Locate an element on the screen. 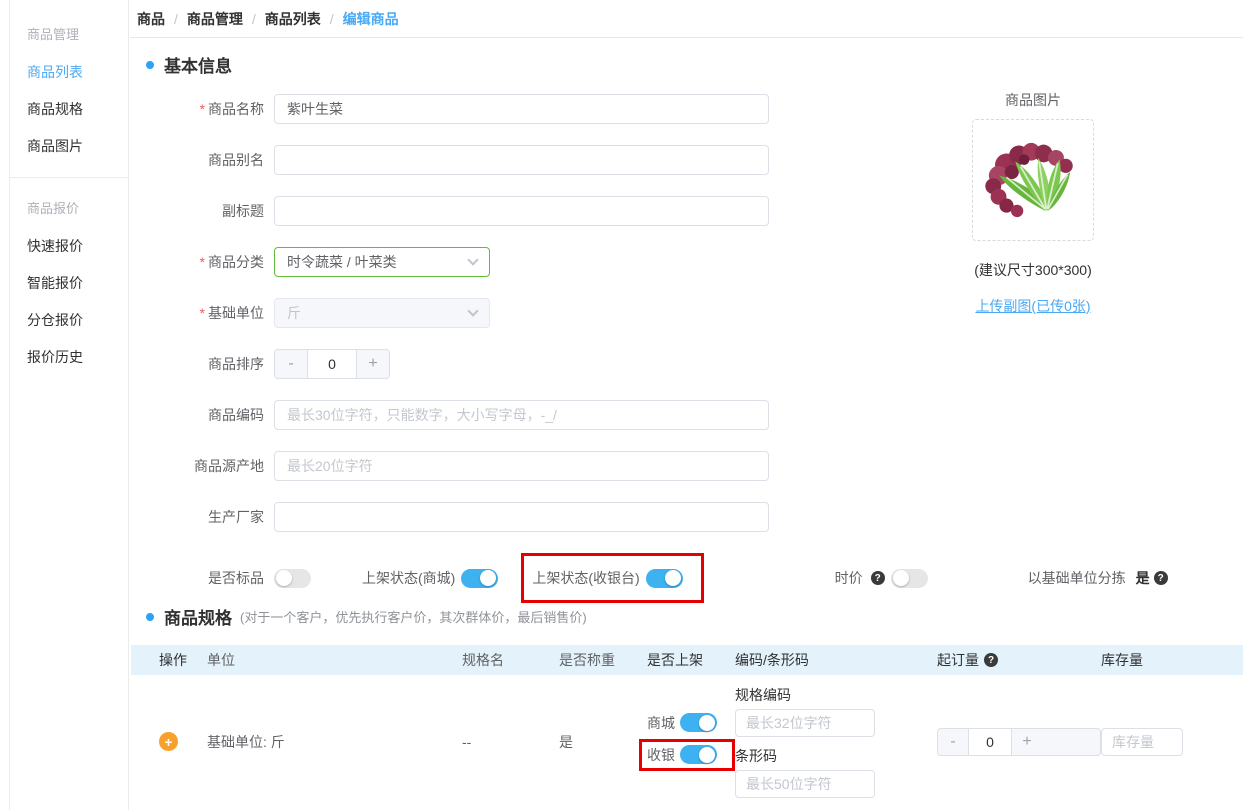  base-unit-select: 斤 is located at coordinates (382, 313).